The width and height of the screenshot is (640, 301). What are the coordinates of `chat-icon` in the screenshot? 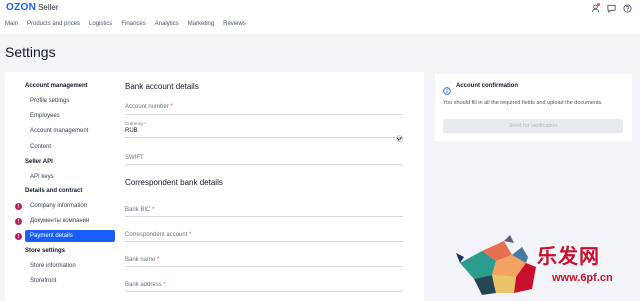 It's located at (611, 8).